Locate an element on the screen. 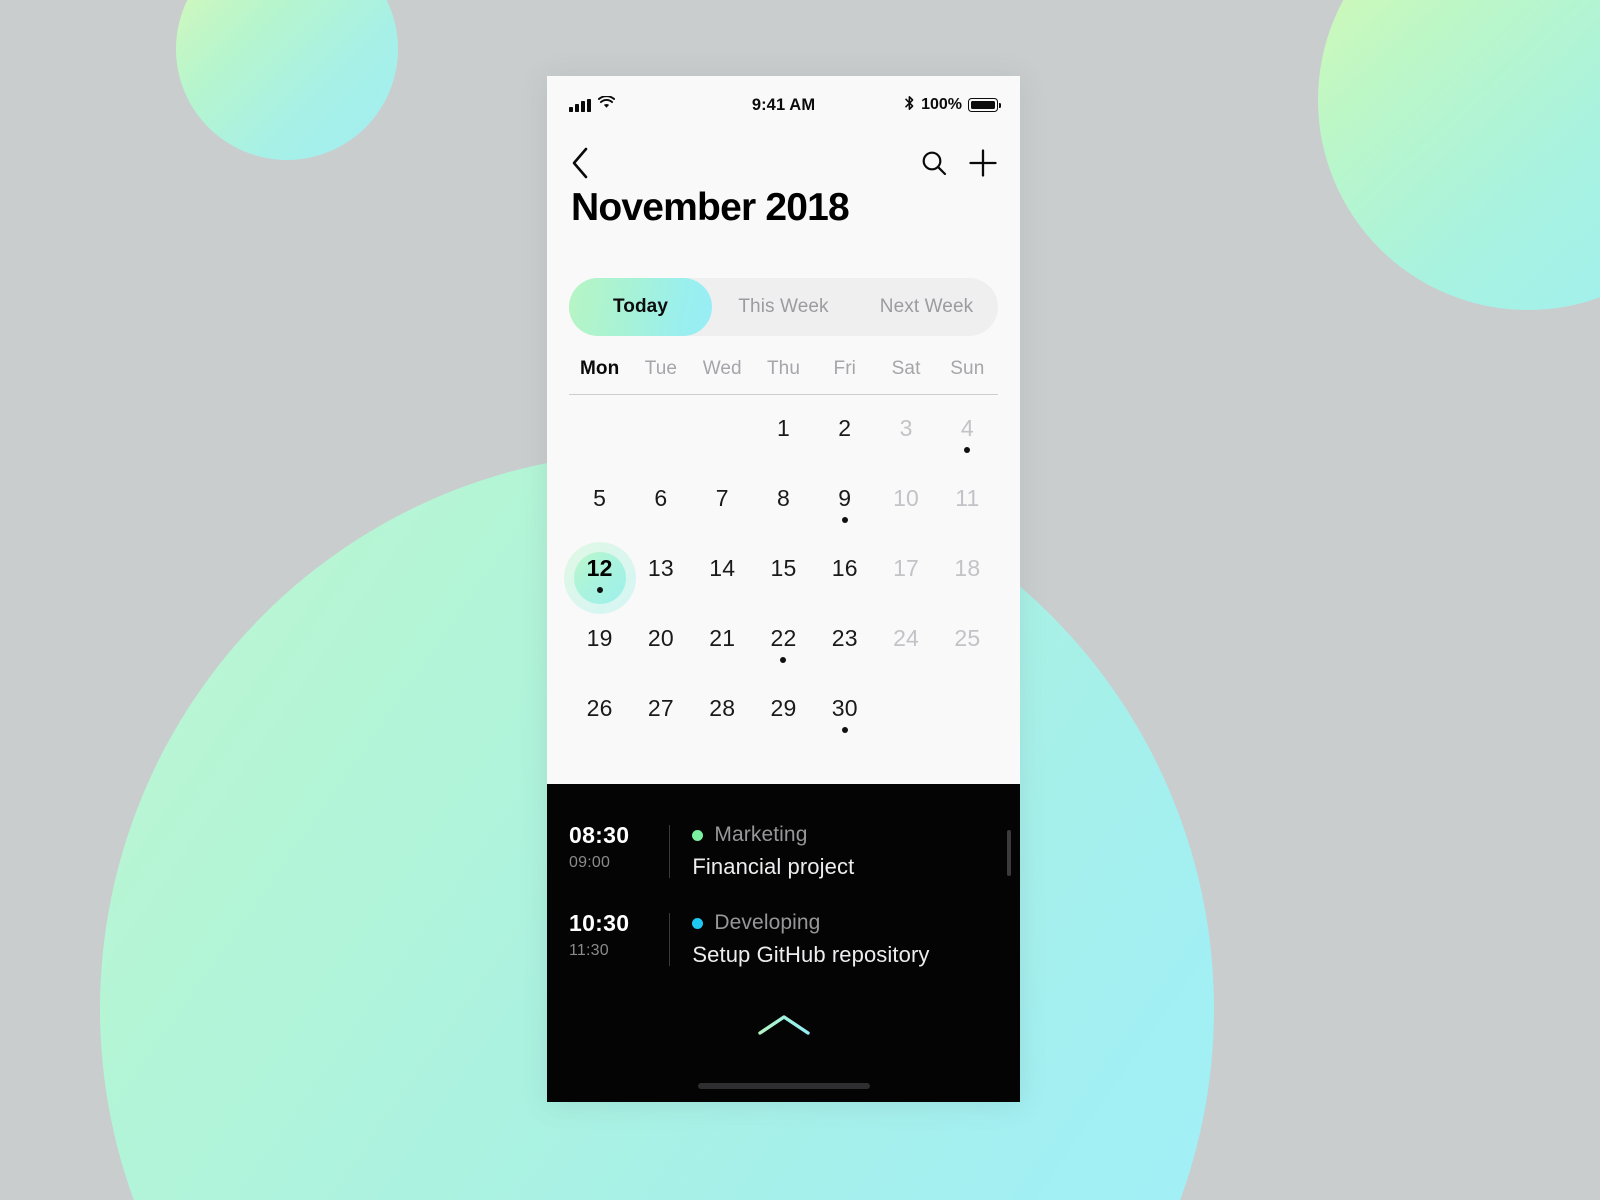 This screenshot has width=1600, height=1200. events-scrollbar is located at coordinates (1009, 853).